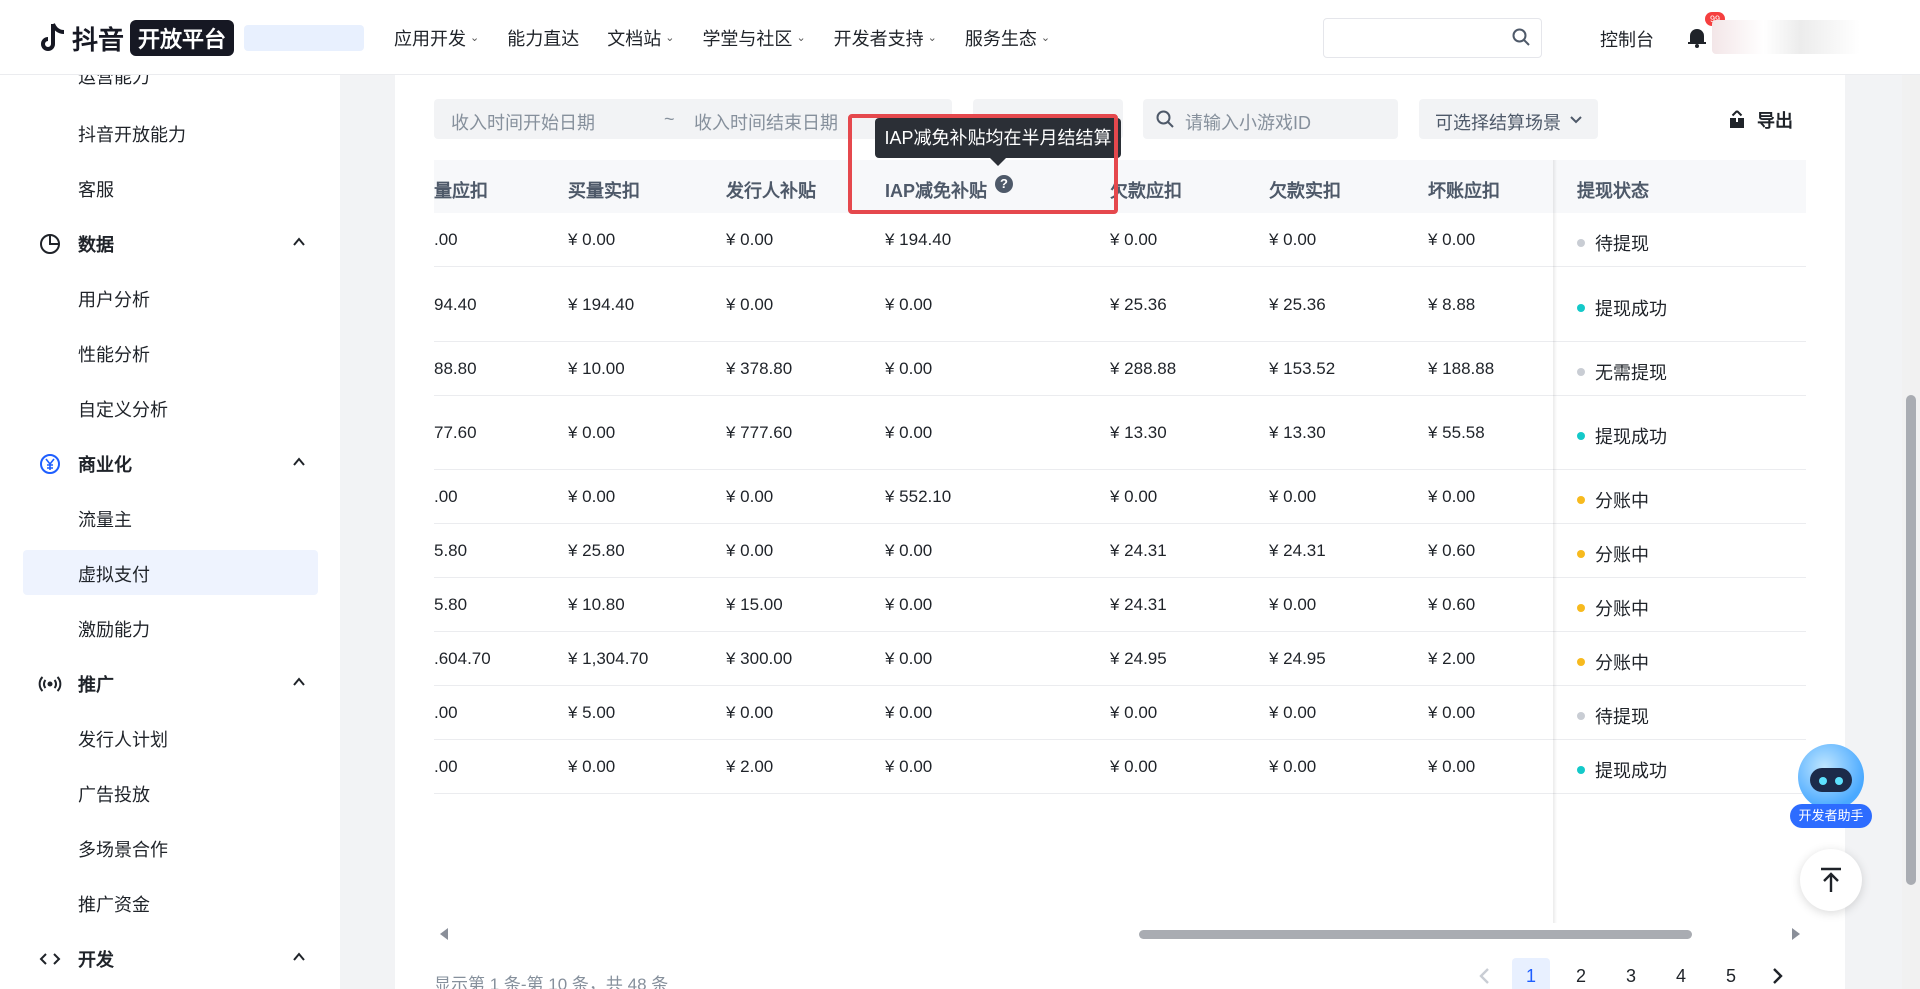  What do you see at coordinates (1143, 368) in the screenshot?
I see `table-cell: ¥ 288.88` at bounding box center [1143, 368].